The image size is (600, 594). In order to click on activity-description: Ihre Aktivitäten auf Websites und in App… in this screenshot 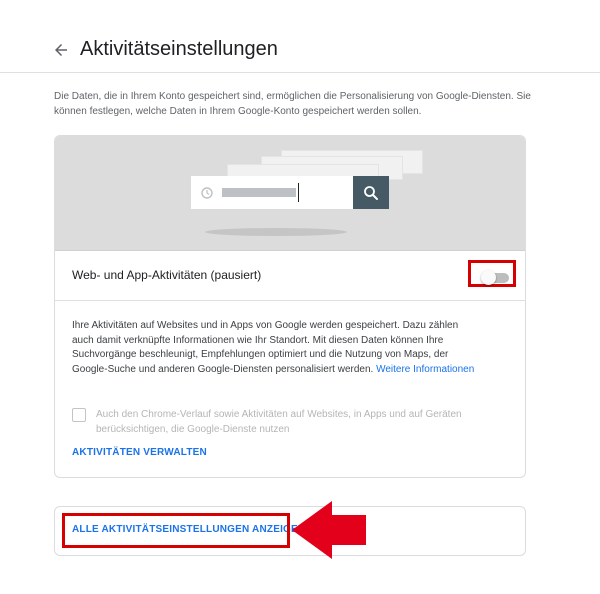, I will do `click(274, 348)`.